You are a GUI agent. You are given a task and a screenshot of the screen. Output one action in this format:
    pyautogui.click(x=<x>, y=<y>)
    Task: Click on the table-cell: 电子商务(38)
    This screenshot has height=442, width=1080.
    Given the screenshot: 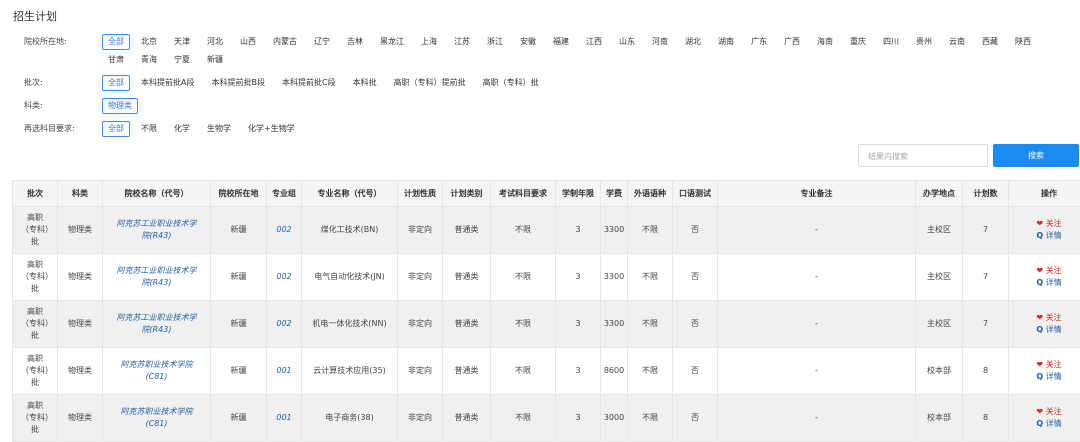 What is the action you would take?
    pyautogui.click(x=349, y=418)
    